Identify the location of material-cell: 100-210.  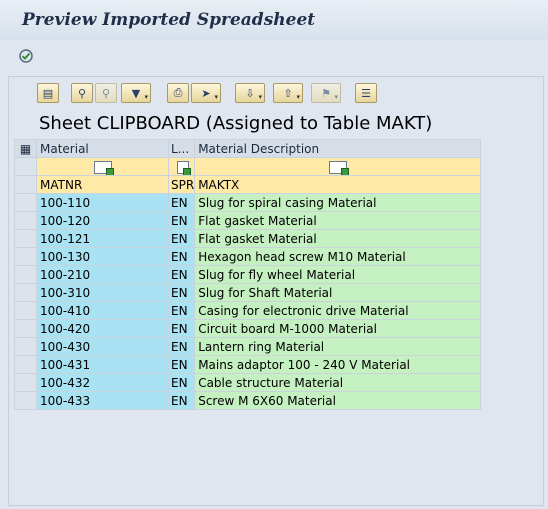
(102, 274).